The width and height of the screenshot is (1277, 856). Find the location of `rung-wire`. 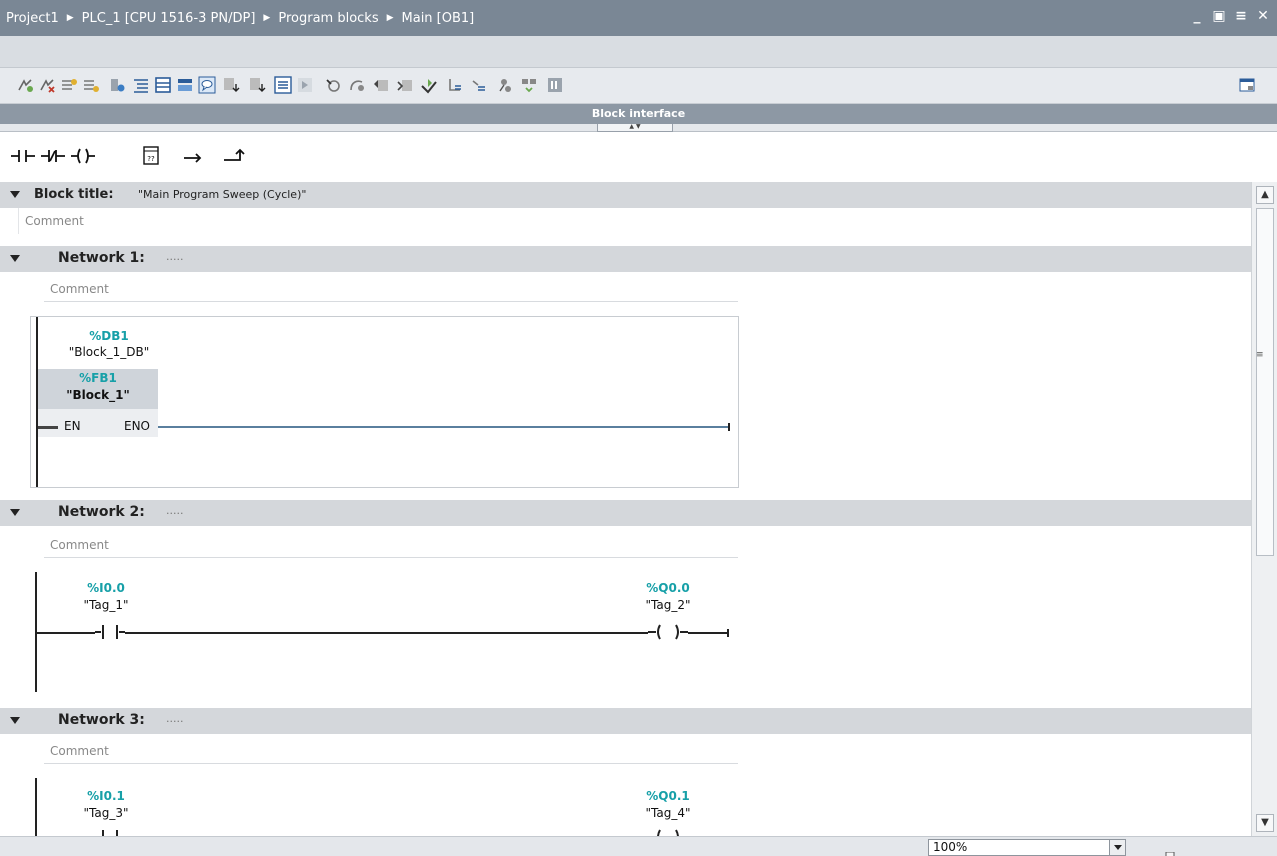

rung-wire is located at coordinates (382, 633).